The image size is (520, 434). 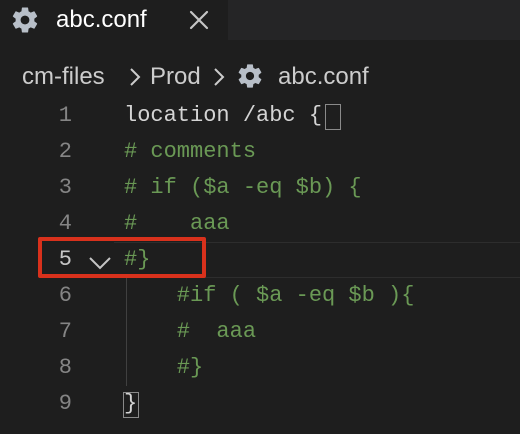 What do you see at coordinates (243, 187) in the screenshot?
I see `line-text: # if ($a -eq $b) {` at bounding box center [243, 187].